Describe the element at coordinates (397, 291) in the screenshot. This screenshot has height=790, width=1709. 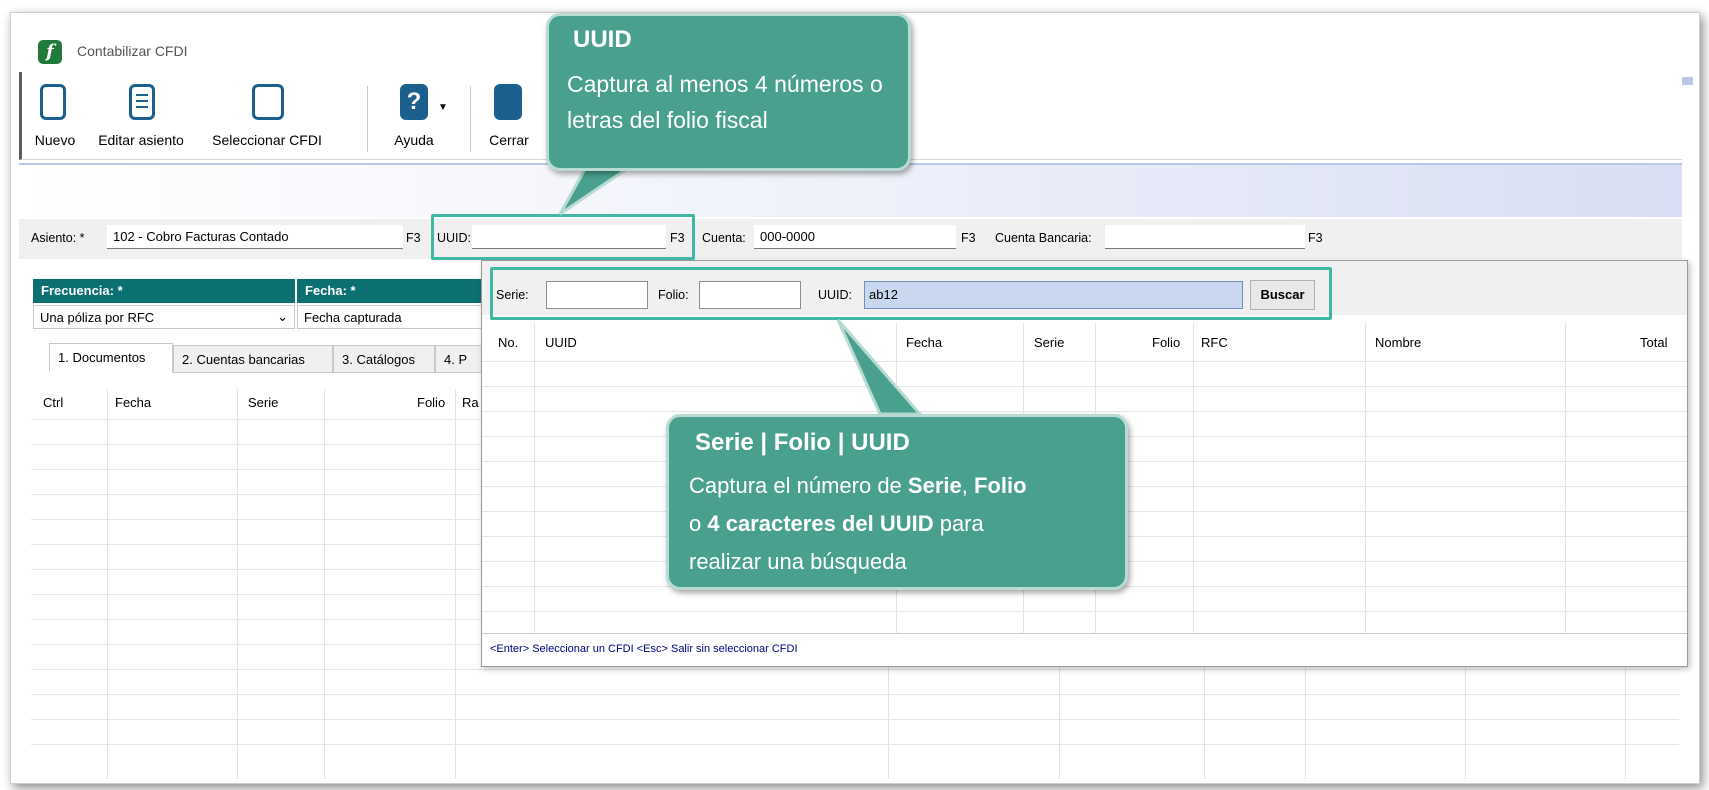
I see `fecha-header: Fecha: *` at that location.